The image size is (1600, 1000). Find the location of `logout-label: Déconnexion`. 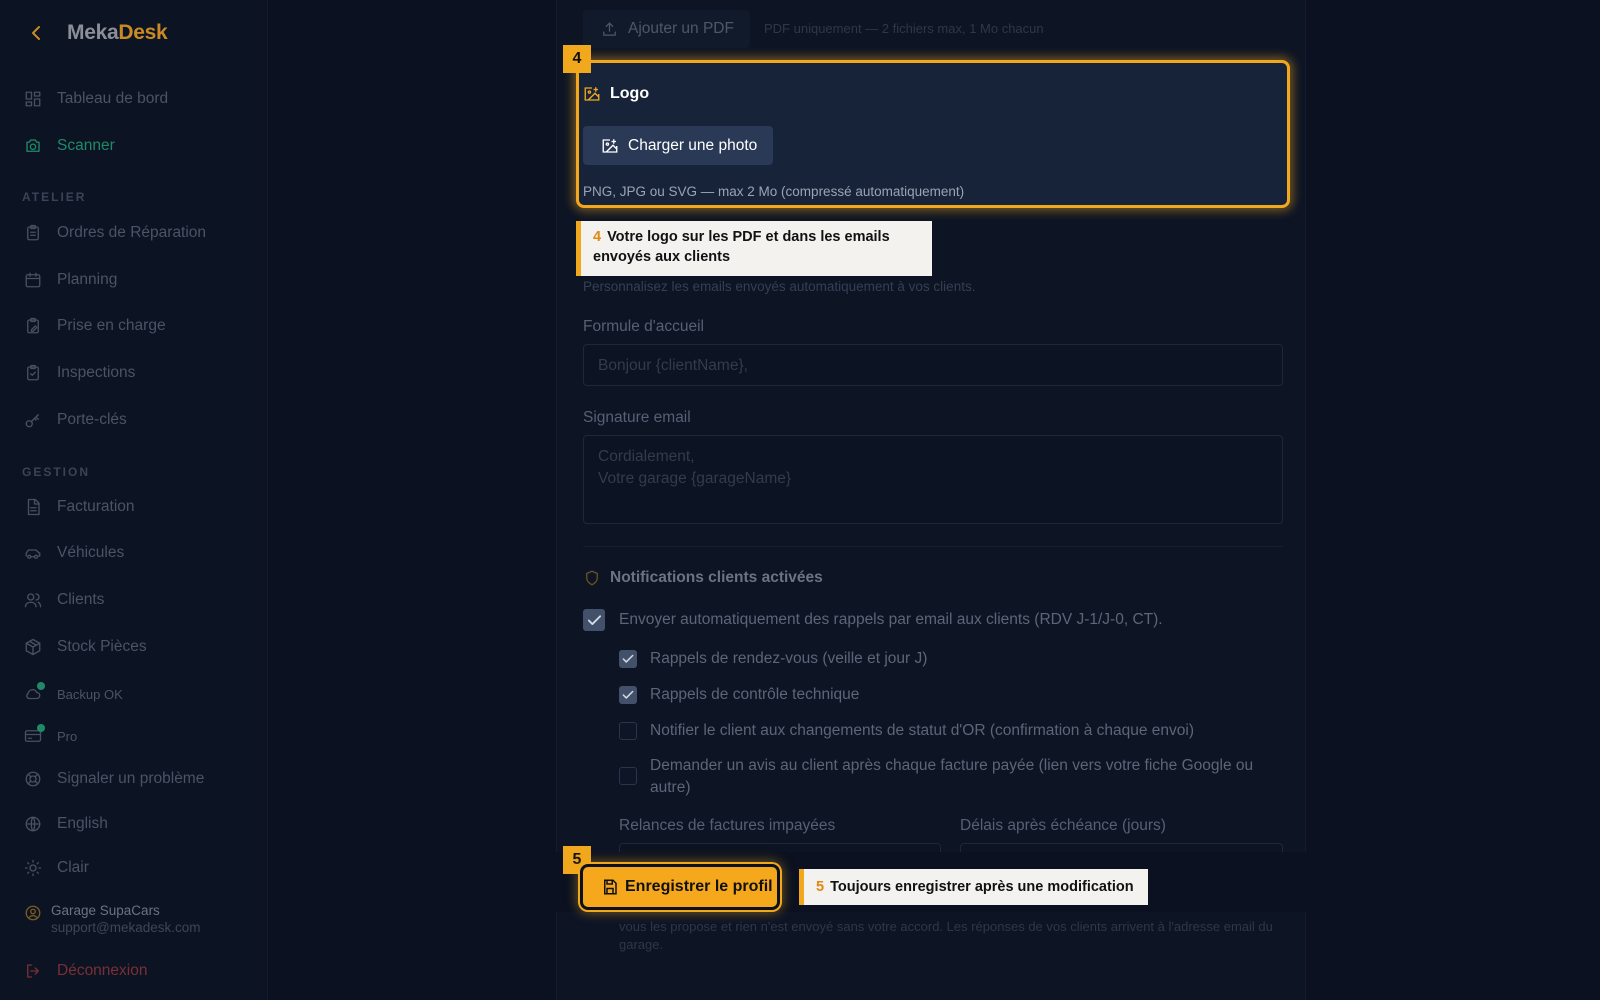

logout-label: Déconnexion is located at coordinates (102, 970).